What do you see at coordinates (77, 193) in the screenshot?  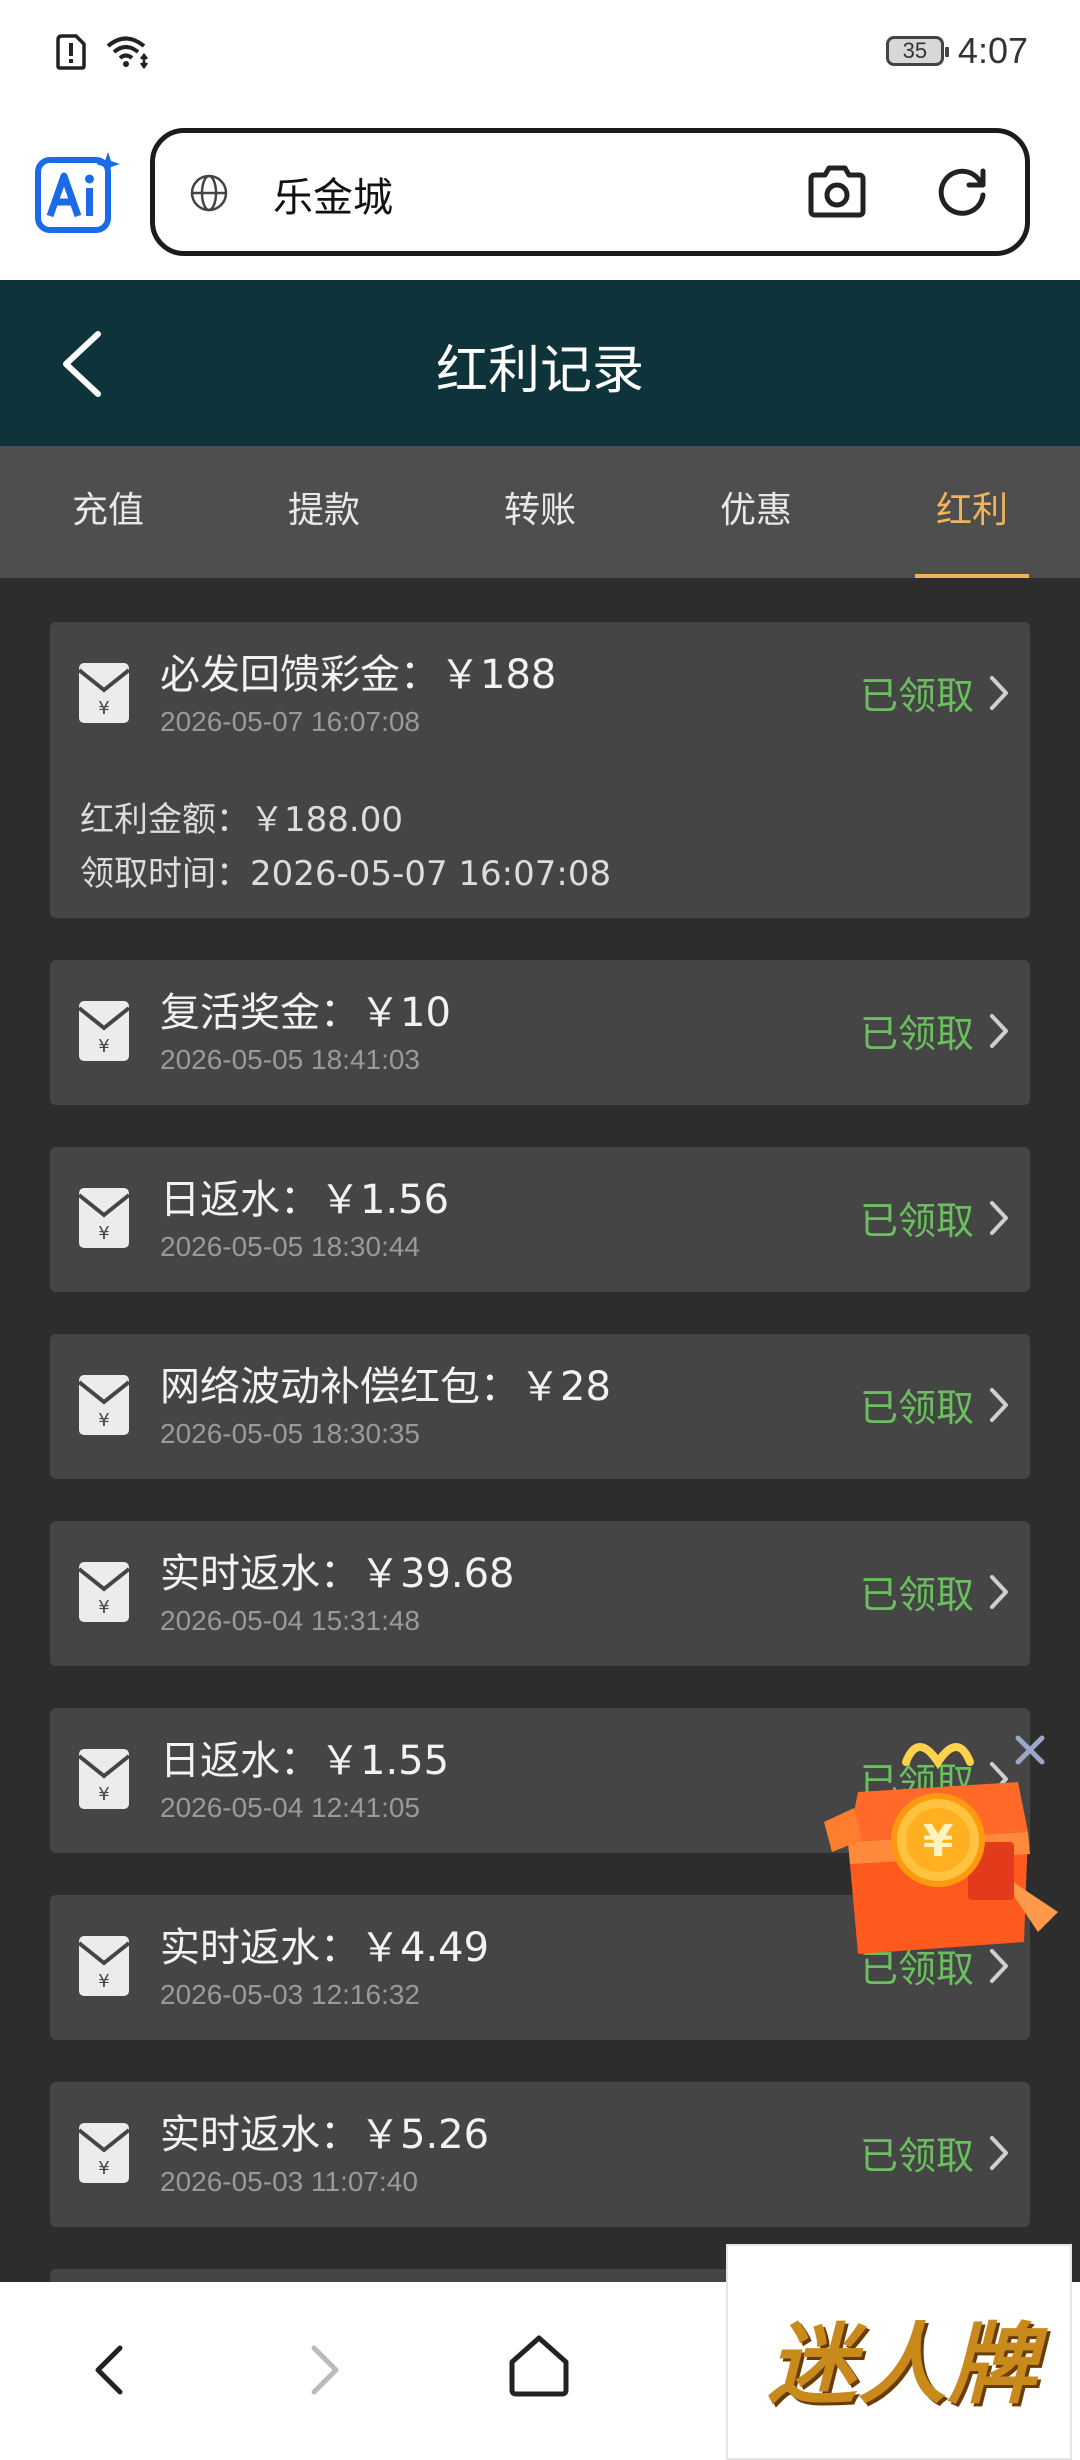 I see `ai-assistant-icon` at bounding box center [77, 193].